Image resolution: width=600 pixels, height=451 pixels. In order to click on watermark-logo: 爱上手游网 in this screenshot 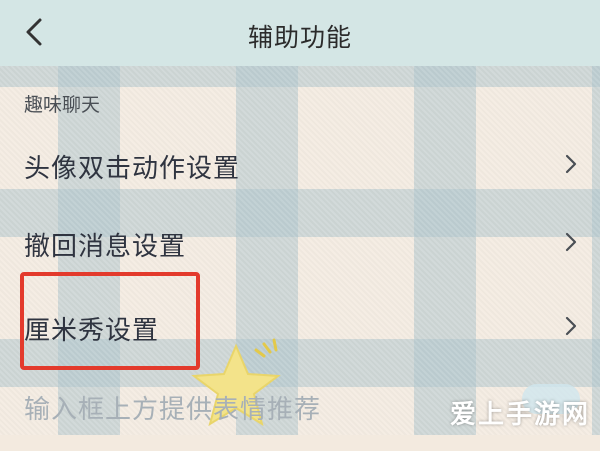, I will do `click(519, 415)`.